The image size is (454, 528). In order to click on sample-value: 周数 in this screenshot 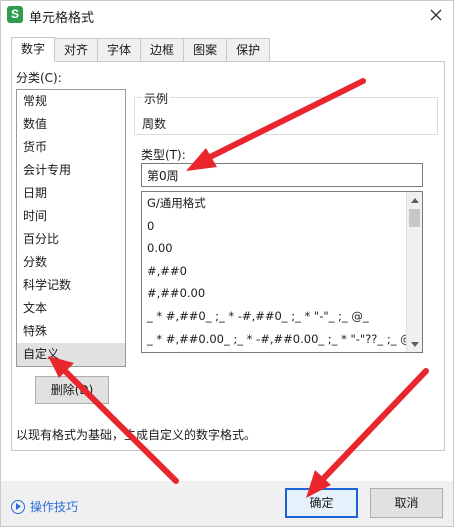, I will do `click(154, 124)`.